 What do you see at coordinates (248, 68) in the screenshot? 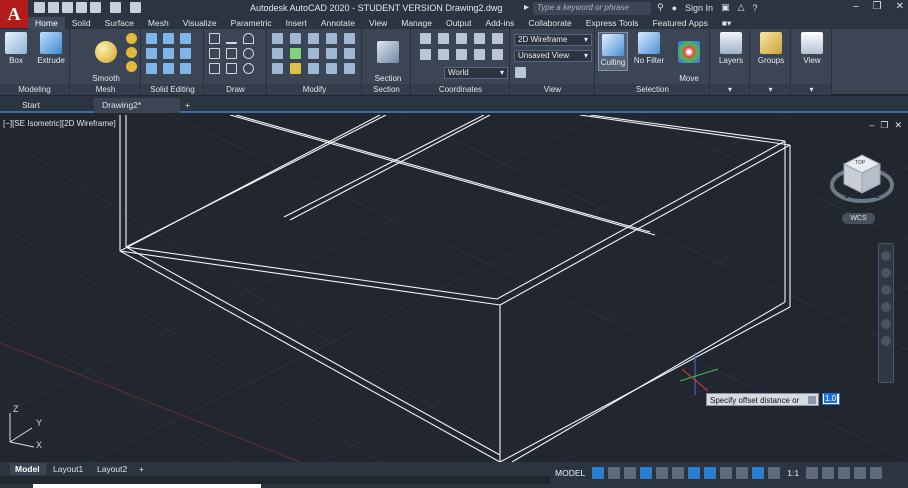
I see `ellipse-icon` at bounding box center [248, 68].